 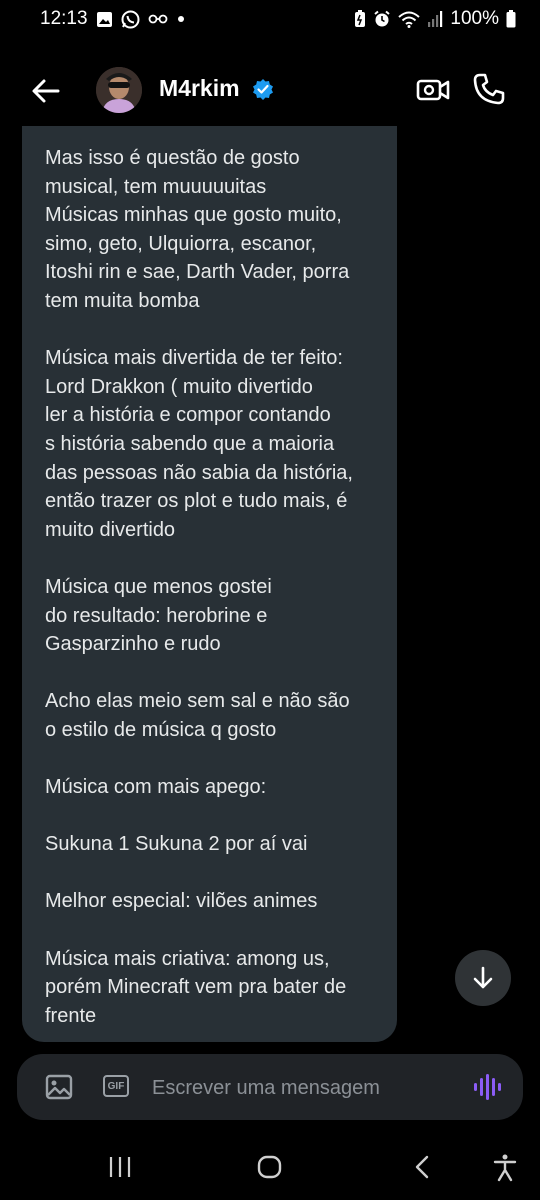 What do you see at coordinates (156, 787) in the screenshot?
I see `message-paragraph: Música com mais apego:` at bounding box center [156, 787].